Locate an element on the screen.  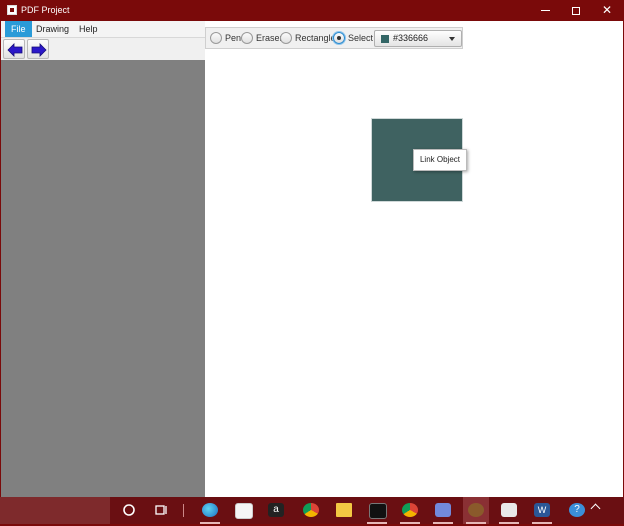
folder-icon is located at coordinates (344, 510).